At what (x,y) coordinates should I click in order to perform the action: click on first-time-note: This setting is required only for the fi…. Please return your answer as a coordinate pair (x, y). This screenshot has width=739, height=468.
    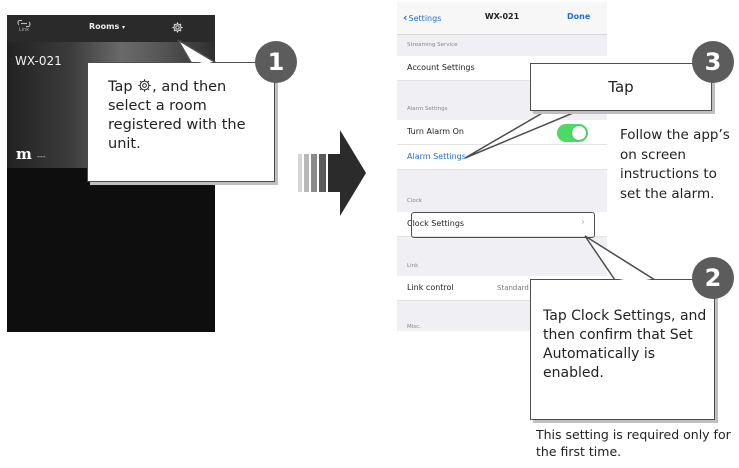
    Looking at the image, I should click on (633, 443).